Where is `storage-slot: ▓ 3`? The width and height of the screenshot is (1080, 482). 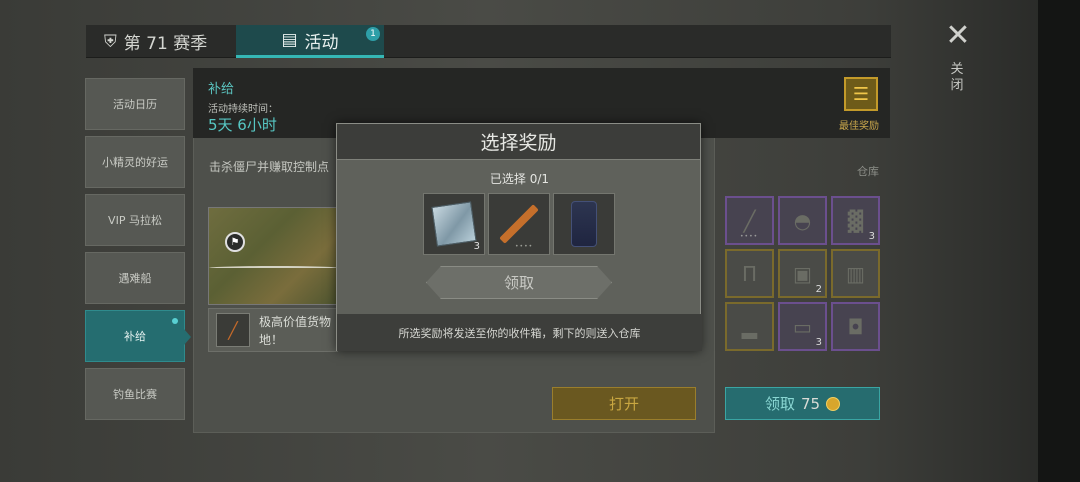 storage-slot: ▓ 3 is located at coordinates (855, 220).